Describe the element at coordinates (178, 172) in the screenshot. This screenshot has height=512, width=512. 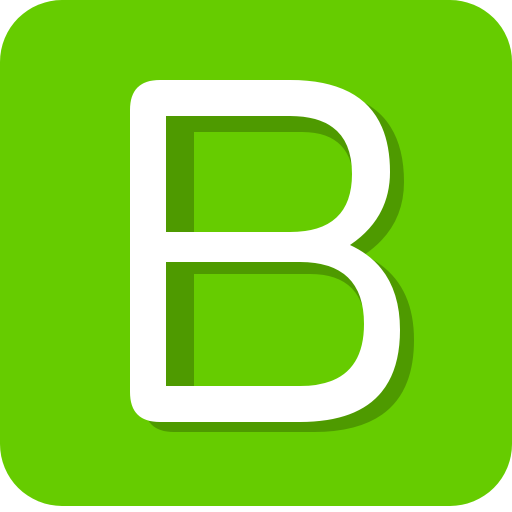
I see `letter-b-counter-top` at that location.